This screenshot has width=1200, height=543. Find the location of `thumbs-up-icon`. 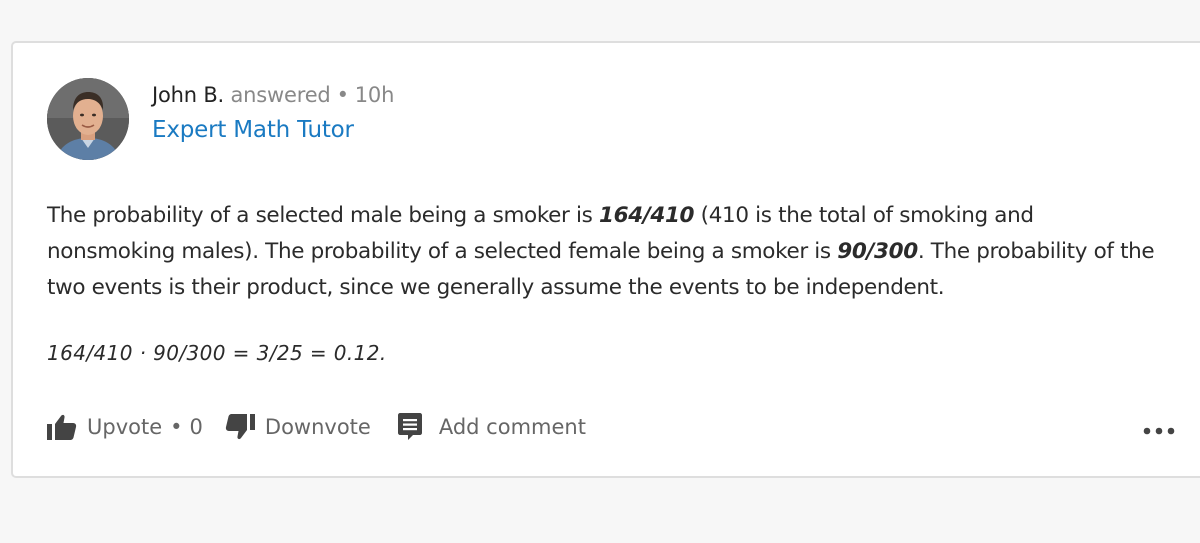

thumbs-up-icon is located at coordinates (62, 427).